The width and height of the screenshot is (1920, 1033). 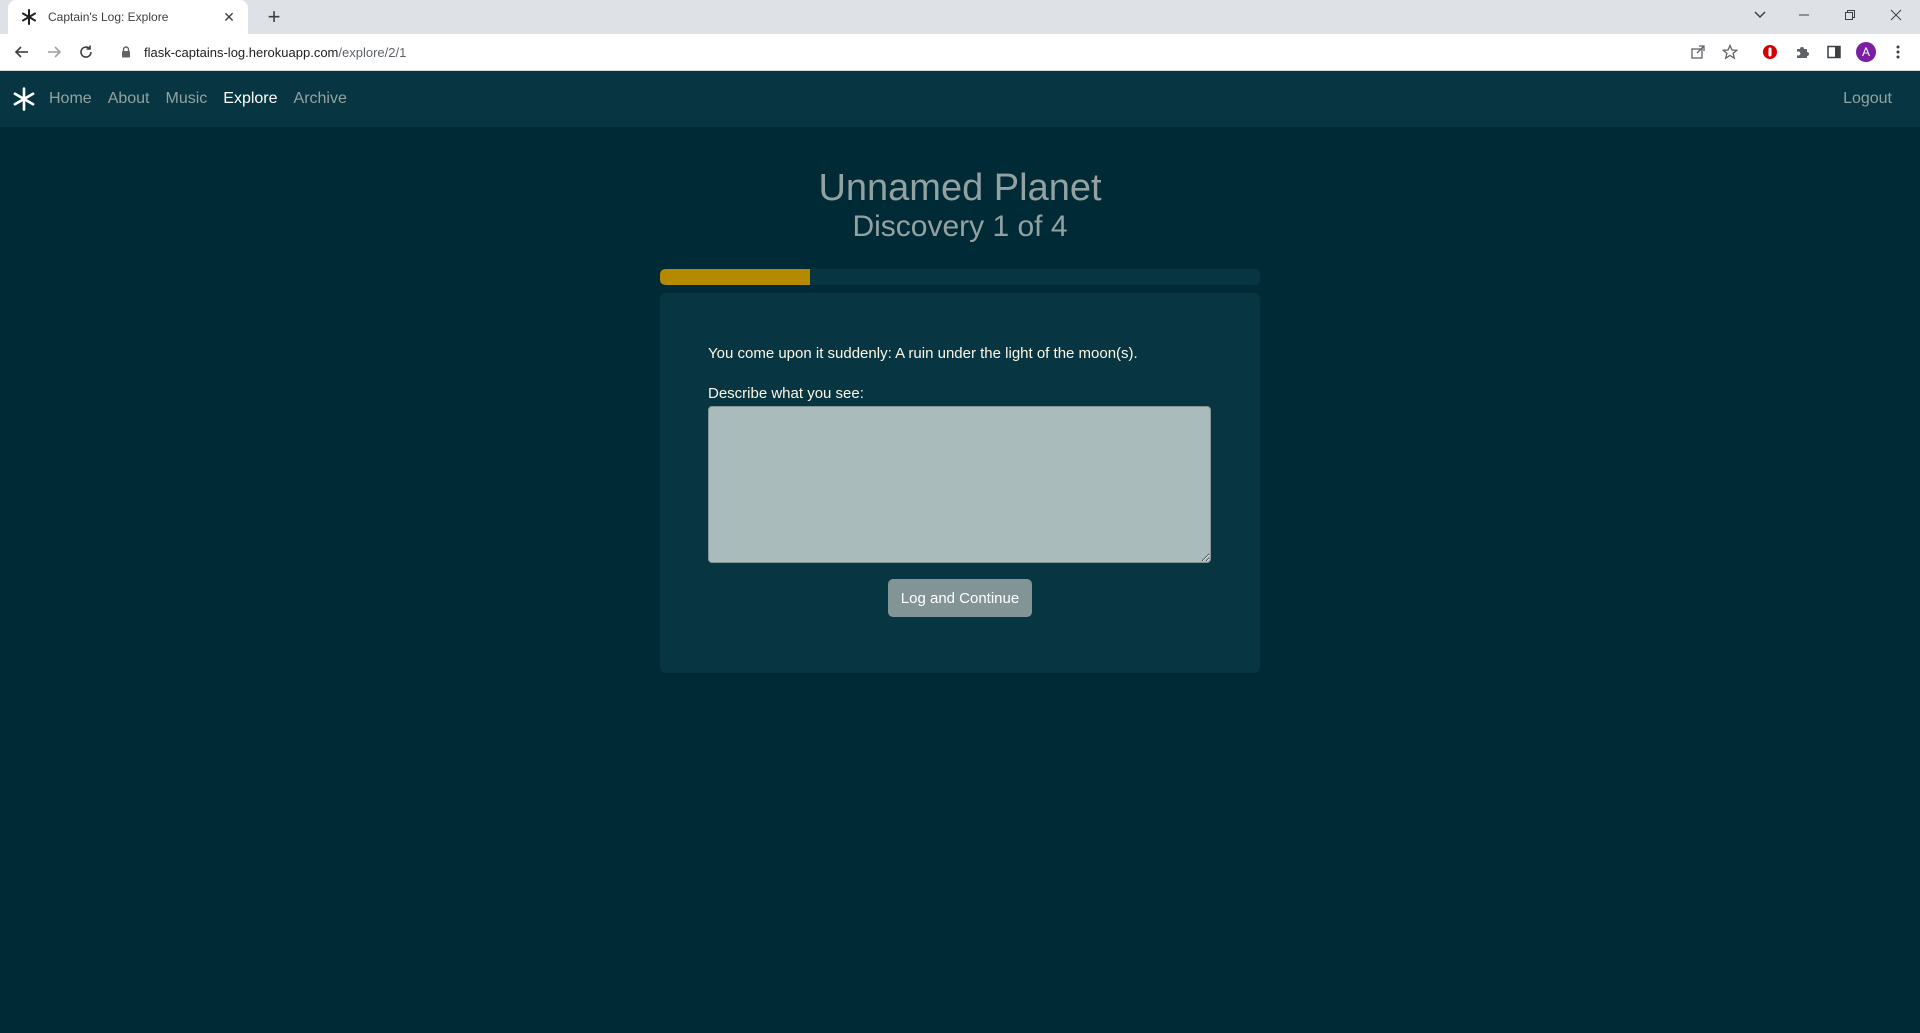 What do you see at coordinates (229, 17) in the screenshot?
I see `tab-close-icon: ✕` at bounding box center [229, 17].